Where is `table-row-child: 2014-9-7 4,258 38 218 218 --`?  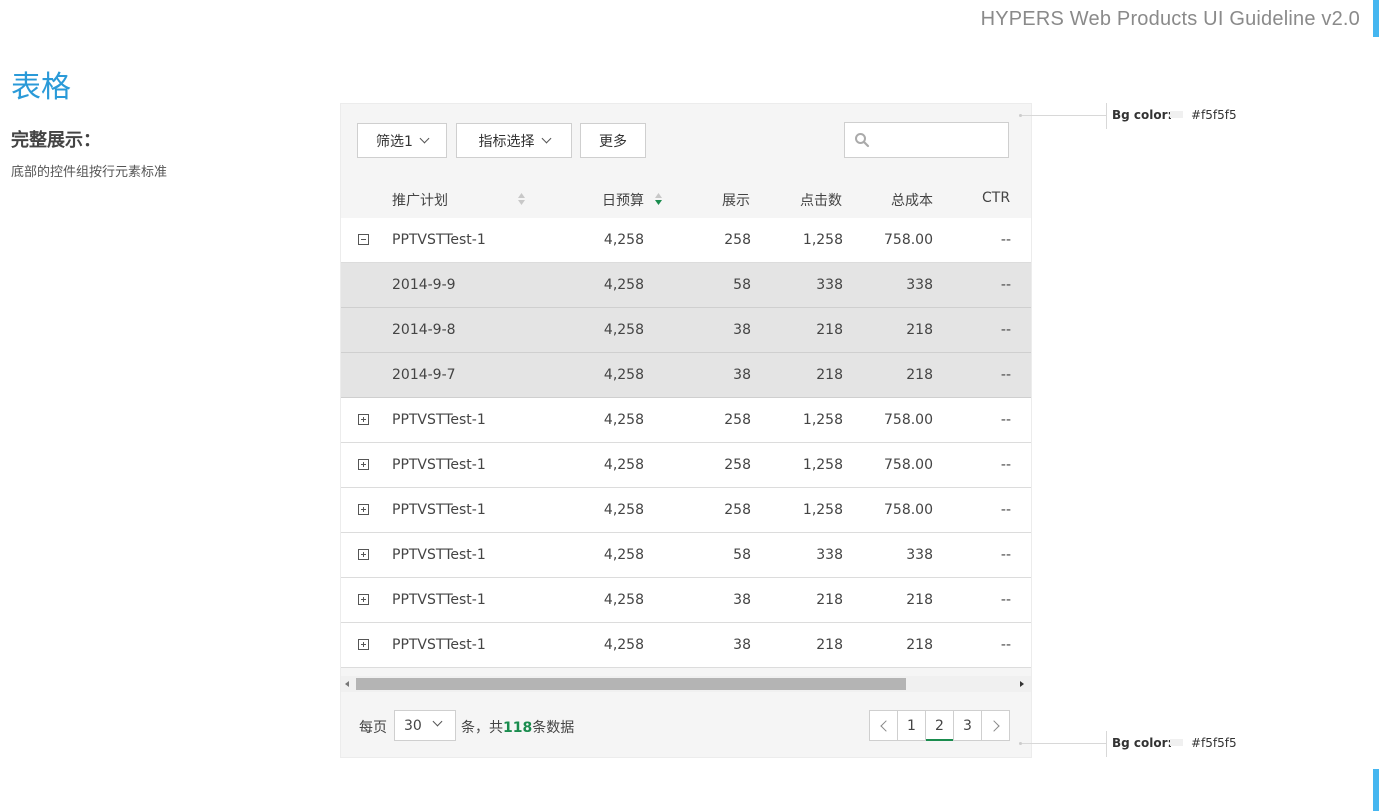
table-row-child: 2014-9-7 4,258 38 218 218 -- is located at coordinates (686, 375).